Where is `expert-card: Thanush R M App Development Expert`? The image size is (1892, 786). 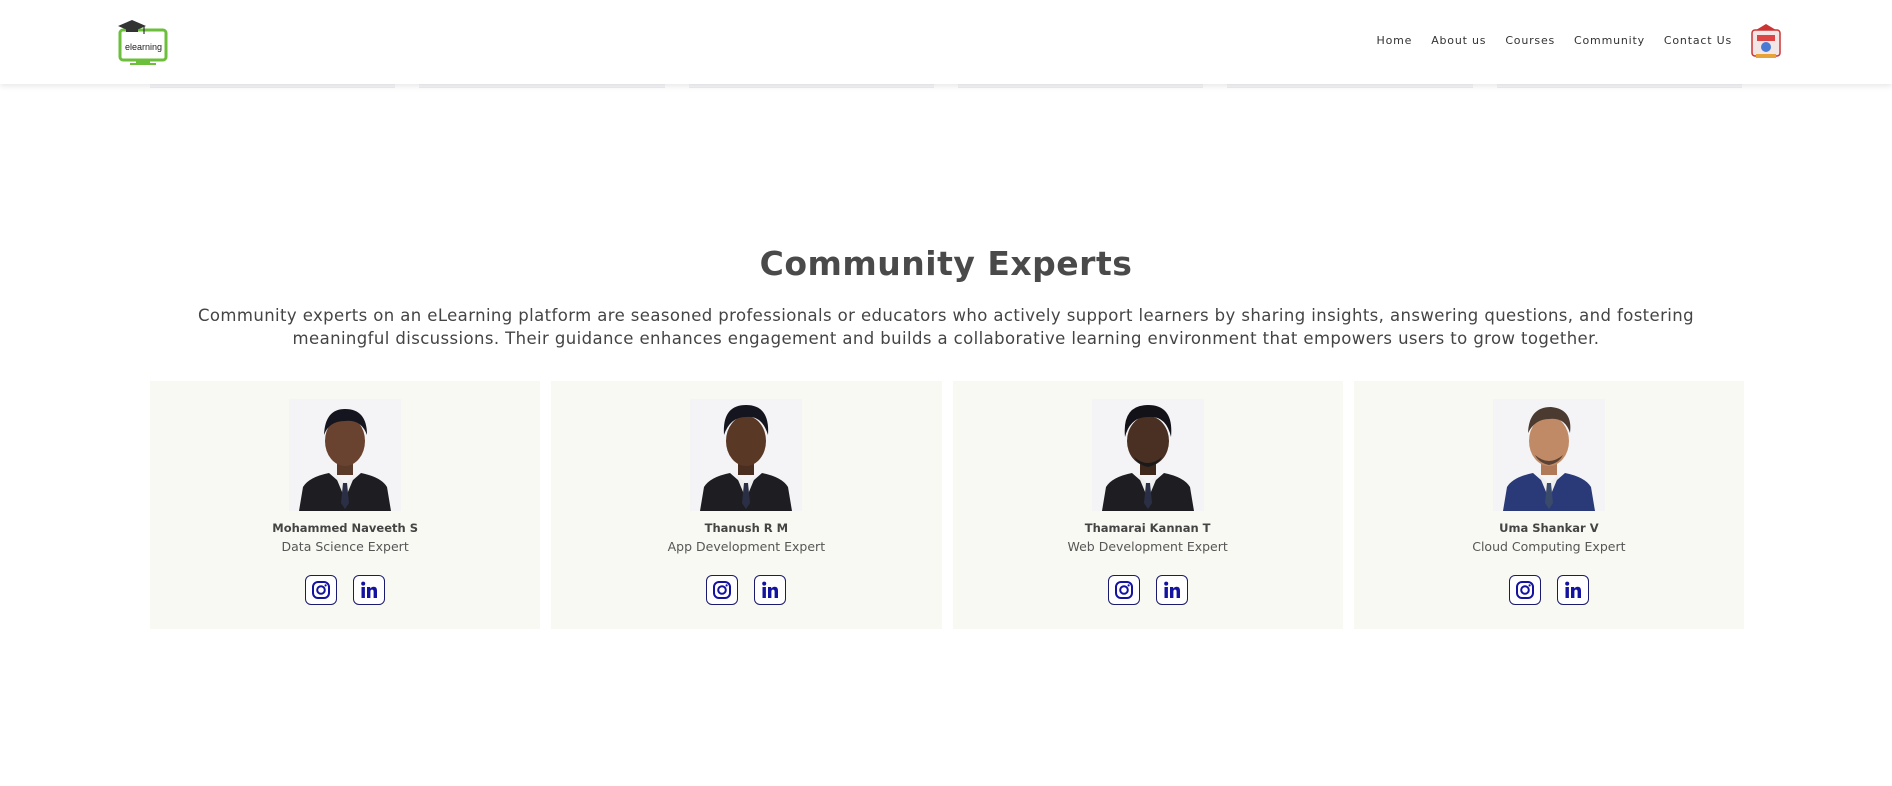 expert-card: Thanush R M App Development Expert is located at coordinates (746, 505).